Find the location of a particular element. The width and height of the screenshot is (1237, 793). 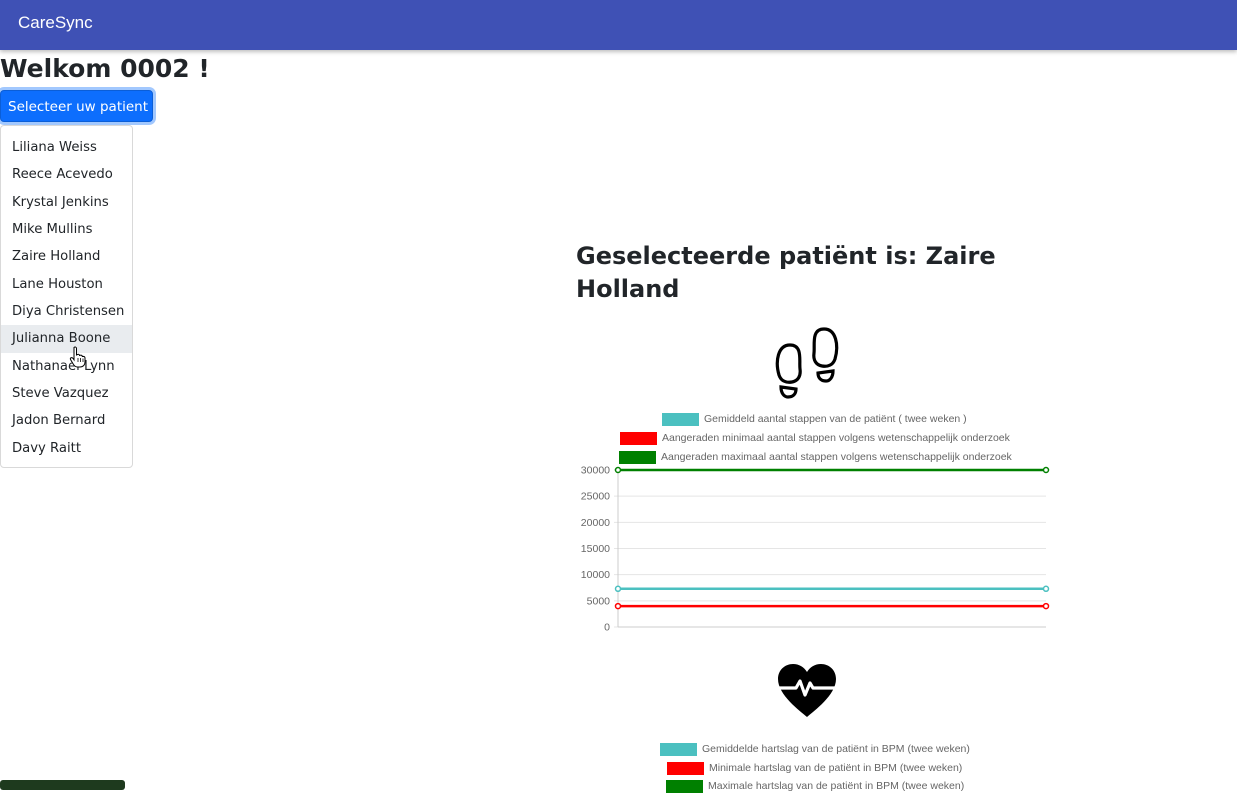

y-tick-label: 25000 is located at coordinates (595, 497).